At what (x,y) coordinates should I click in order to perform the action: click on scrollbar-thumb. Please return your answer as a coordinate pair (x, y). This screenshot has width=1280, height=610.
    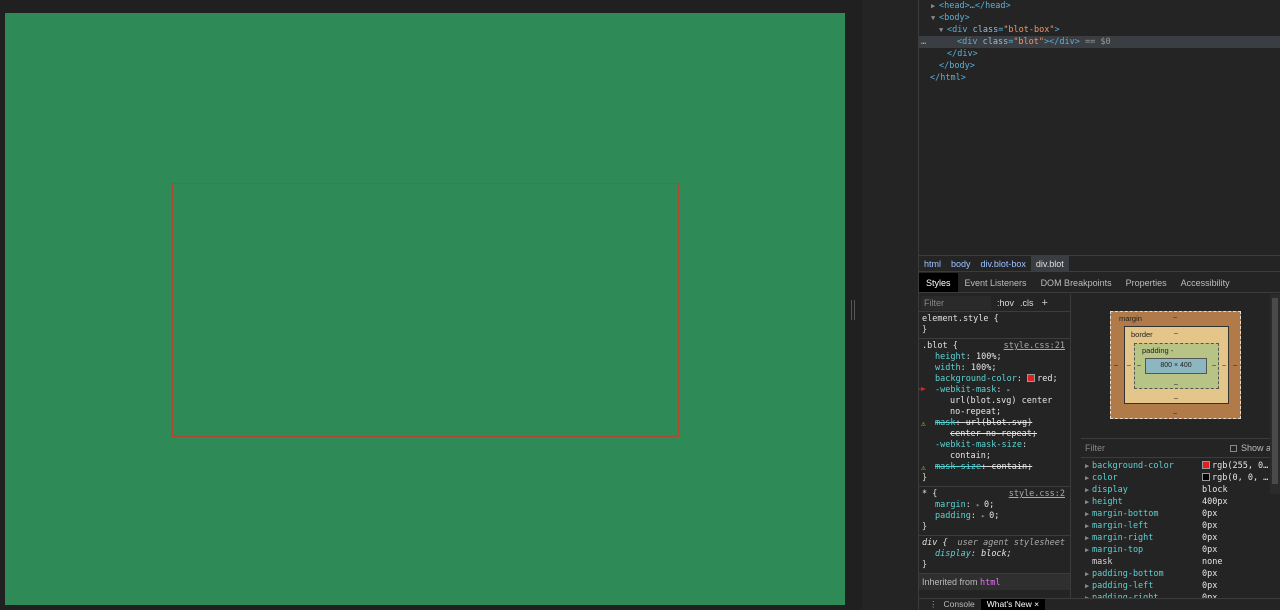
    Looking at the image, I should click on (1275, 391).